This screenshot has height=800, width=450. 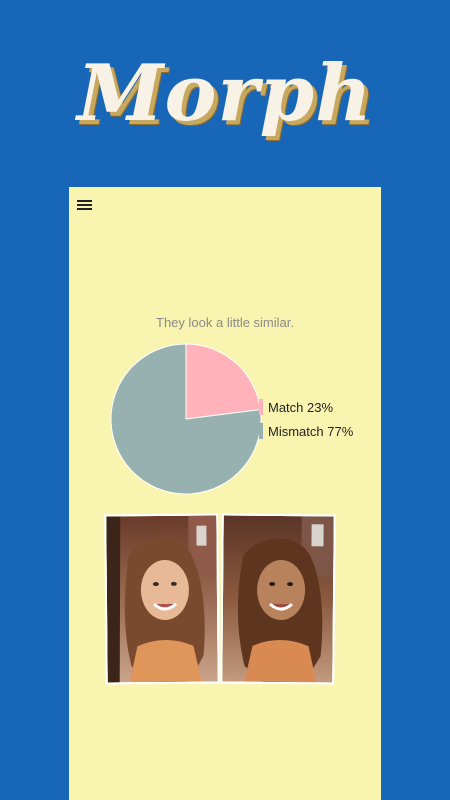 What do you see at coordinates (261, 431) in the screenshot?
I see `legend-mismatch-swatch` at bounding box center [261, 431].